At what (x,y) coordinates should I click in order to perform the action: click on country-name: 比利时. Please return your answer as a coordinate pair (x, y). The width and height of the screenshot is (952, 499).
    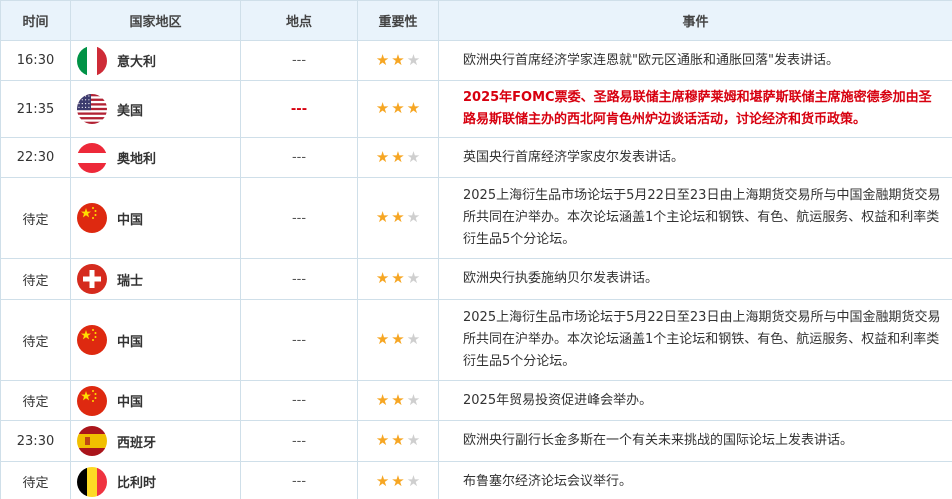
    Looking at the image, I should click on (137, 483).